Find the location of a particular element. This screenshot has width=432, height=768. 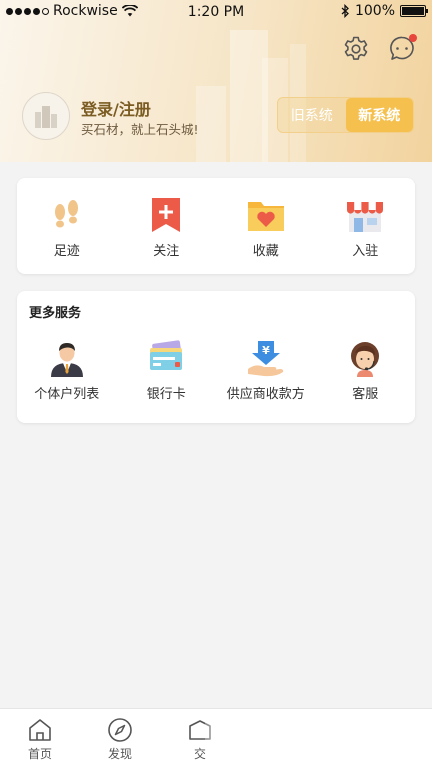

heart-folder-icon is located at coordinates (265, 216).